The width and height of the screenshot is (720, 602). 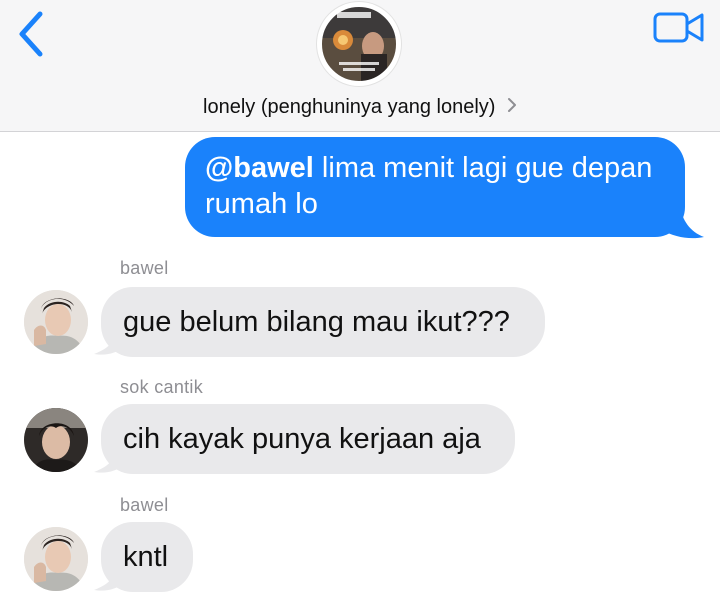 I want to click on incoming-message-bubble: gue belum bilang mau ikut???, so click(x=323, y=322).